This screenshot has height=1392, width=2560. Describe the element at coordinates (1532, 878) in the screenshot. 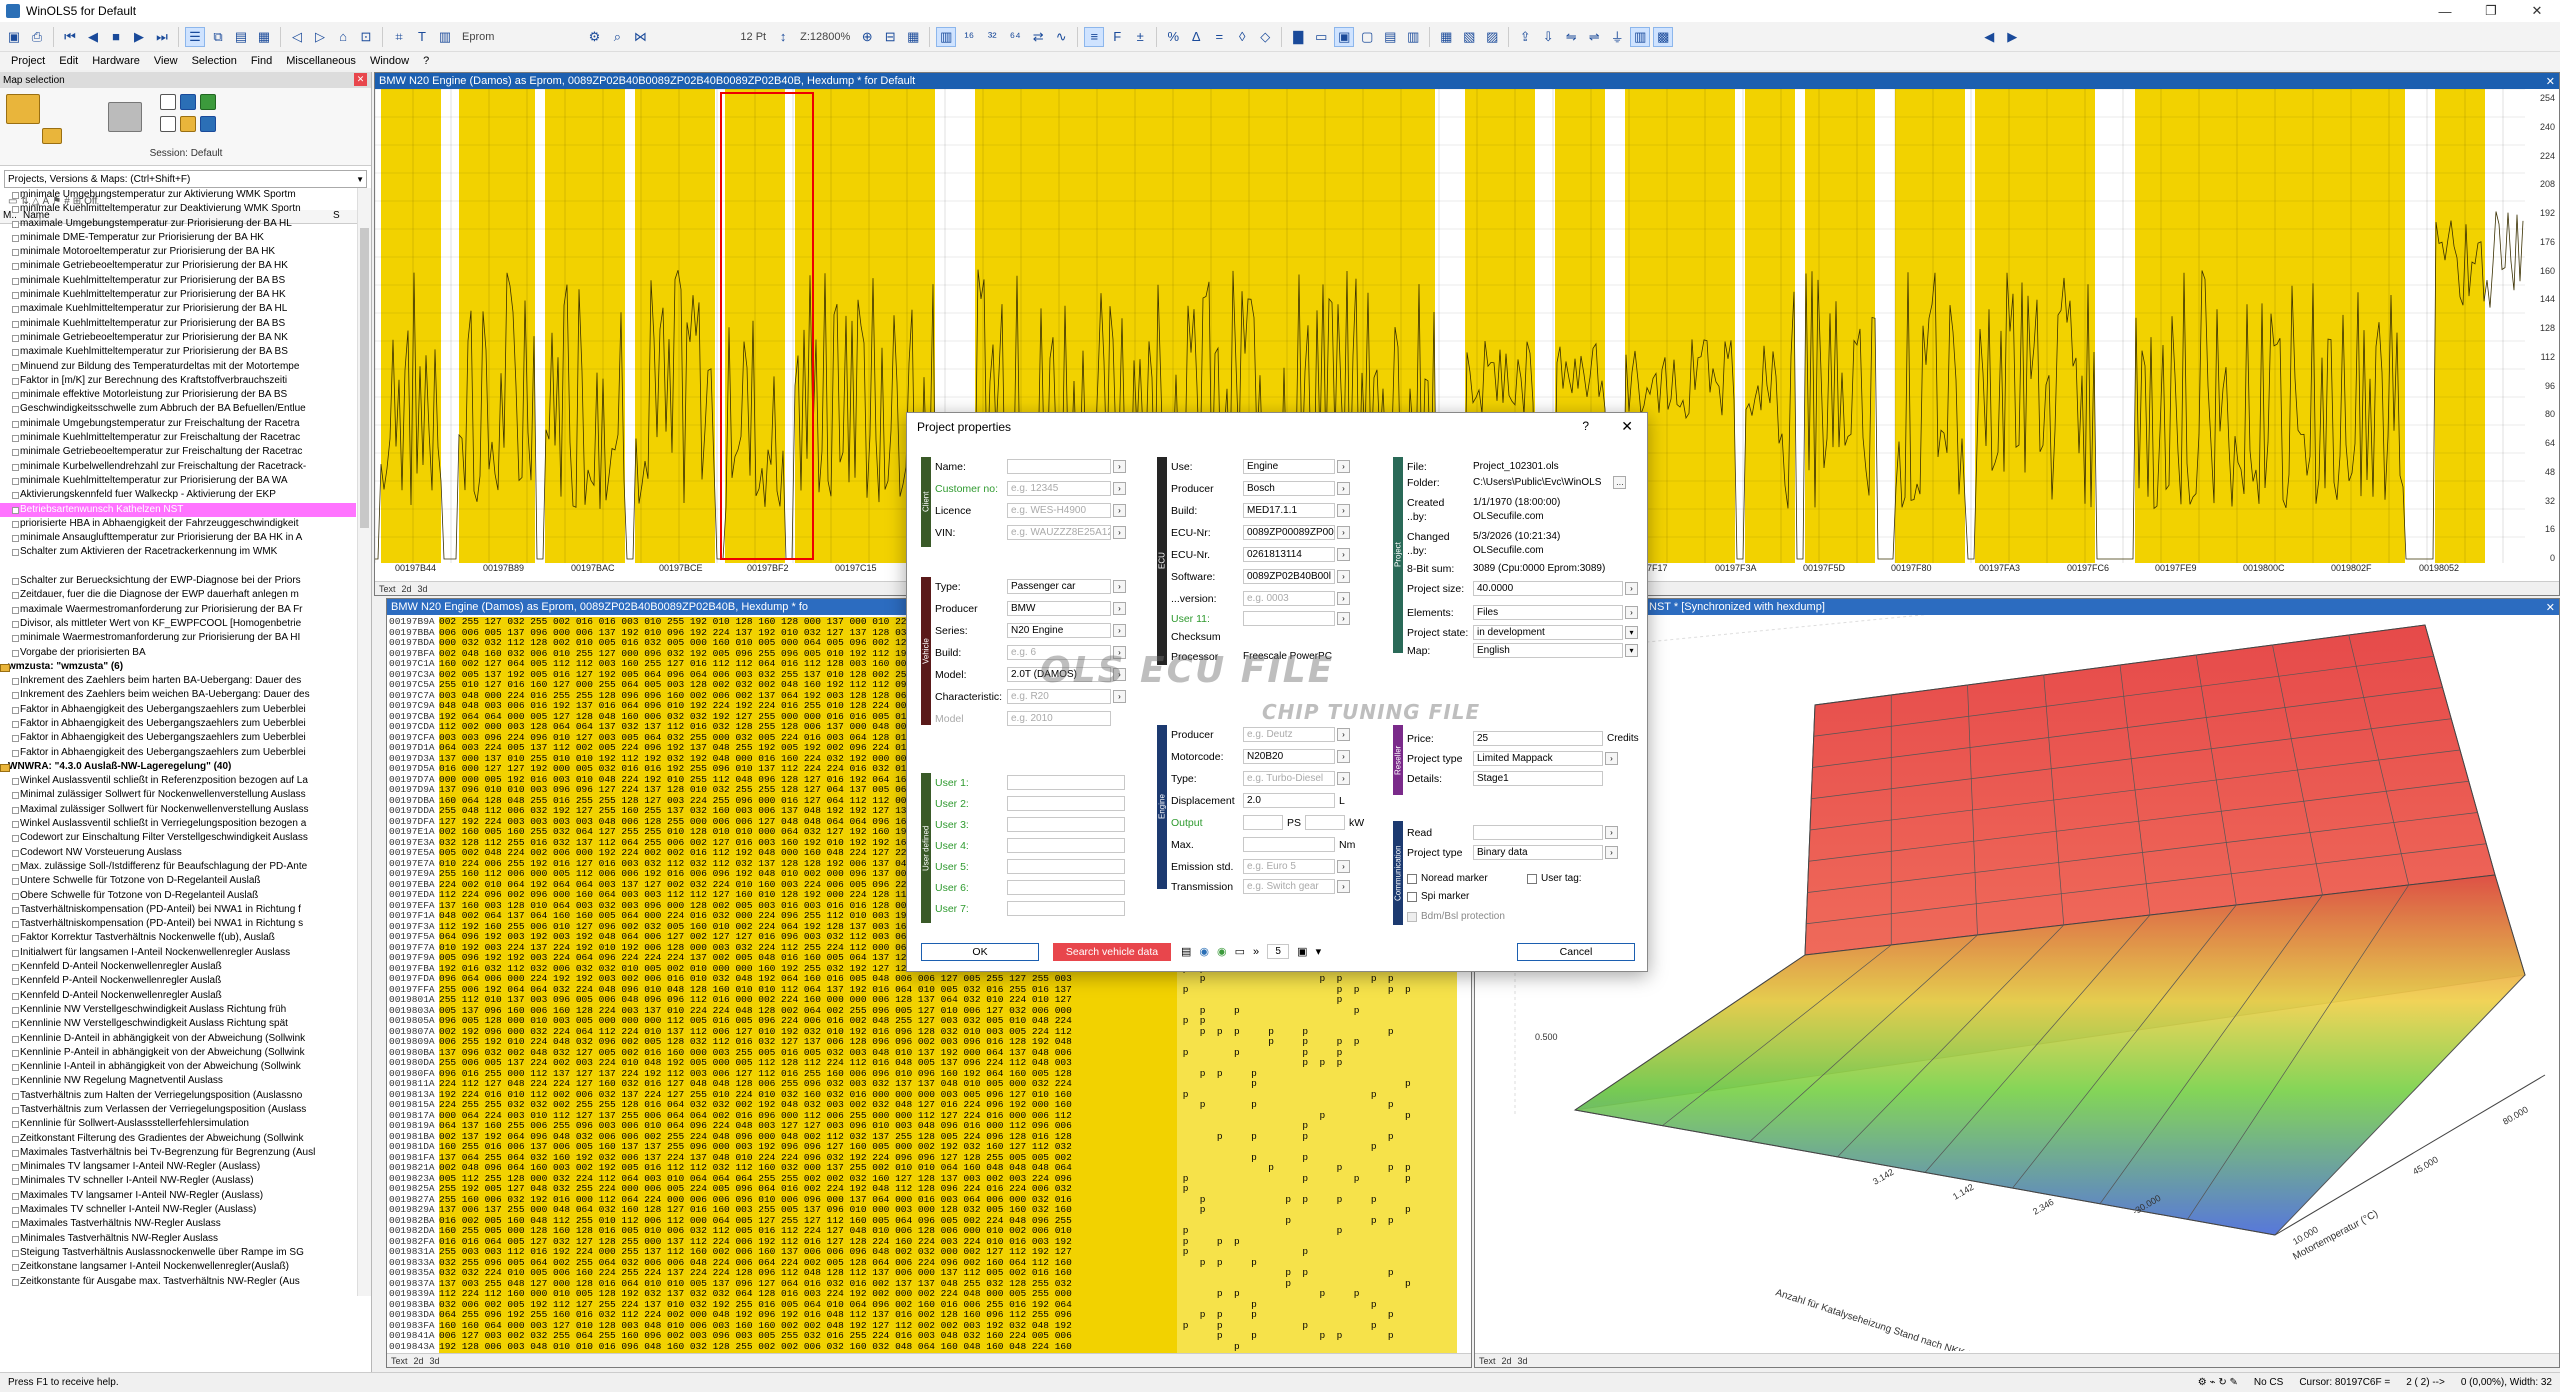

I see `usertag-checkbox` at that location.